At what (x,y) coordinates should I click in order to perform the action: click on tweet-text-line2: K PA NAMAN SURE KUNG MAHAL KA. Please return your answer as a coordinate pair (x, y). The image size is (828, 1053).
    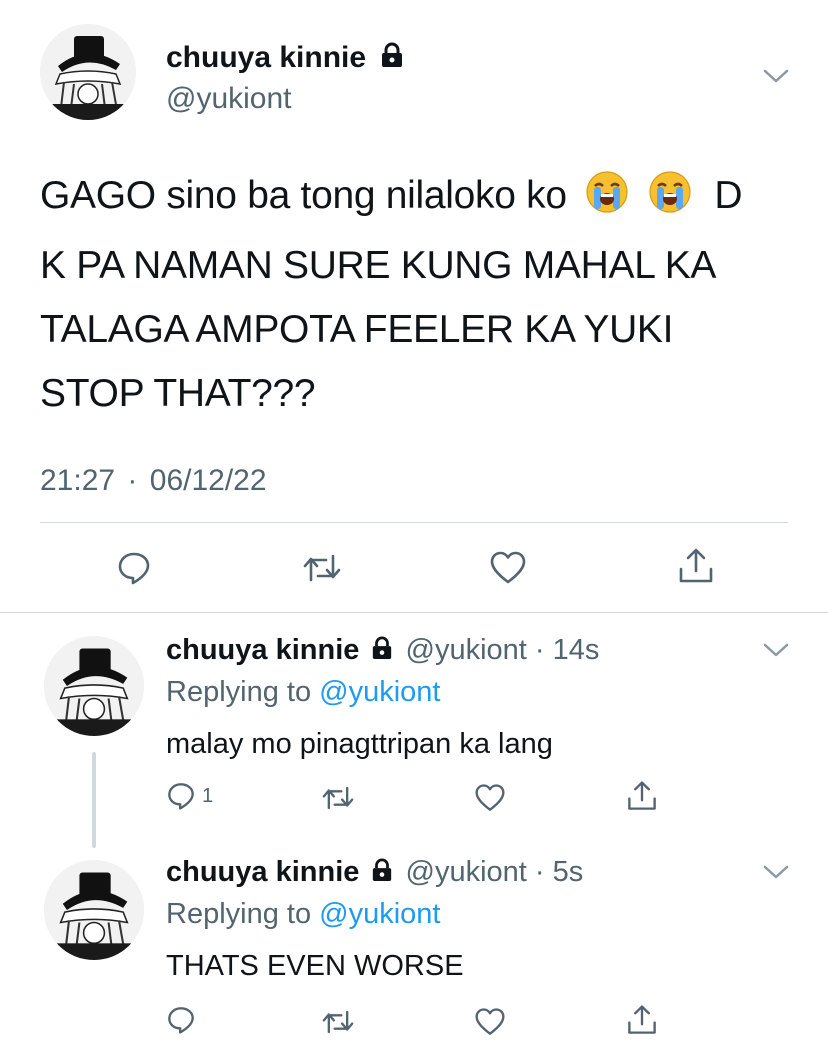
    Looking at the image, I should click on (378, 265).